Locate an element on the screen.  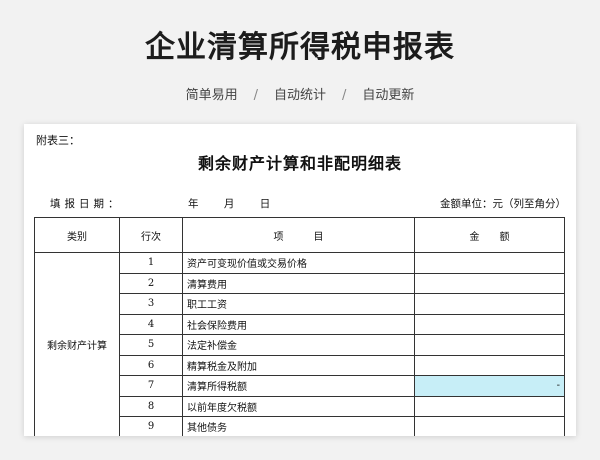
item-cell: 以前年度欠税额 is located at coordinates (298, 406).